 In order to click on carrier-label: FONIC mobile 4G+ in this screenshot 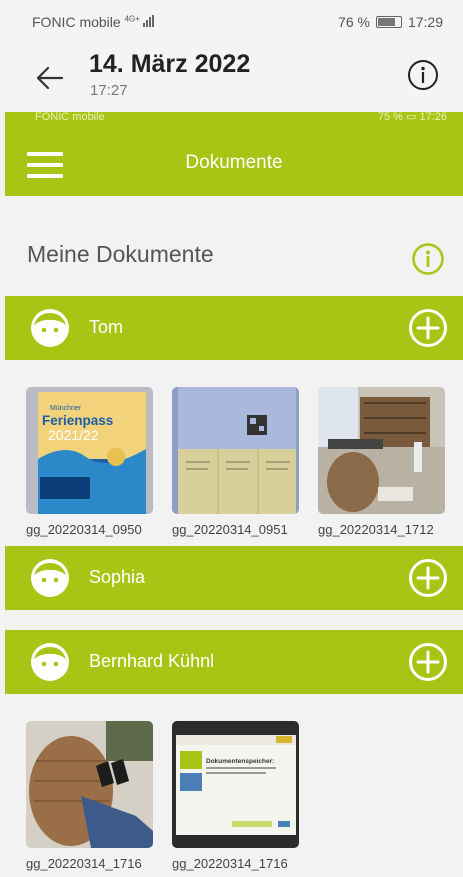, I will do `click(93, 22)`.